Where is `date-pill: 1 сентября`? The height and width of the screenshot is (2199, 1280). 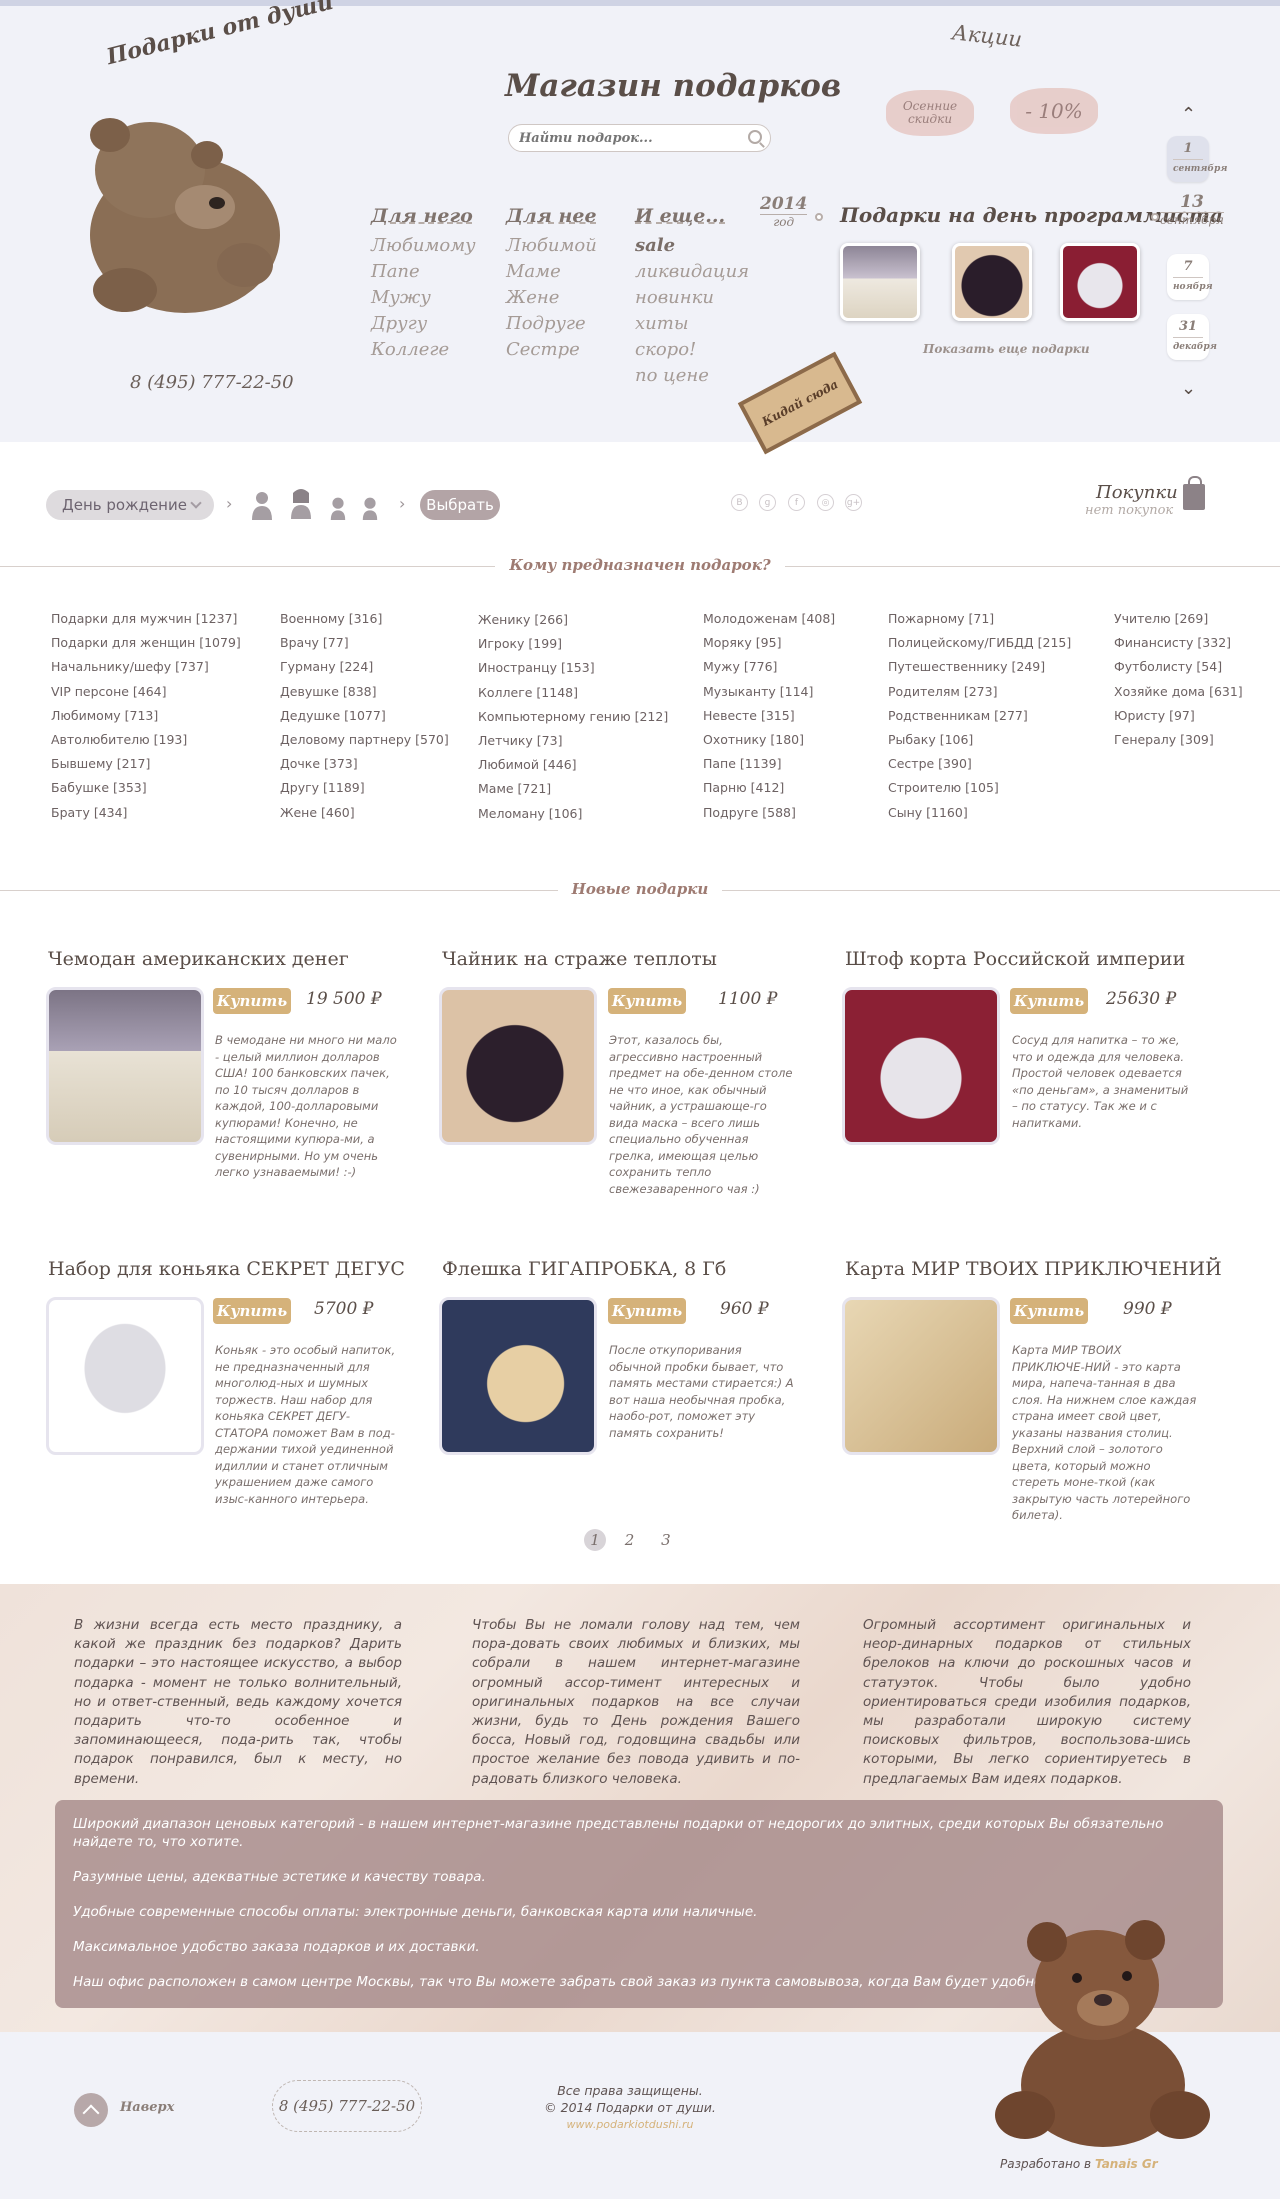 date-pill: 1 сентября is located at coordinates (1197, 159).